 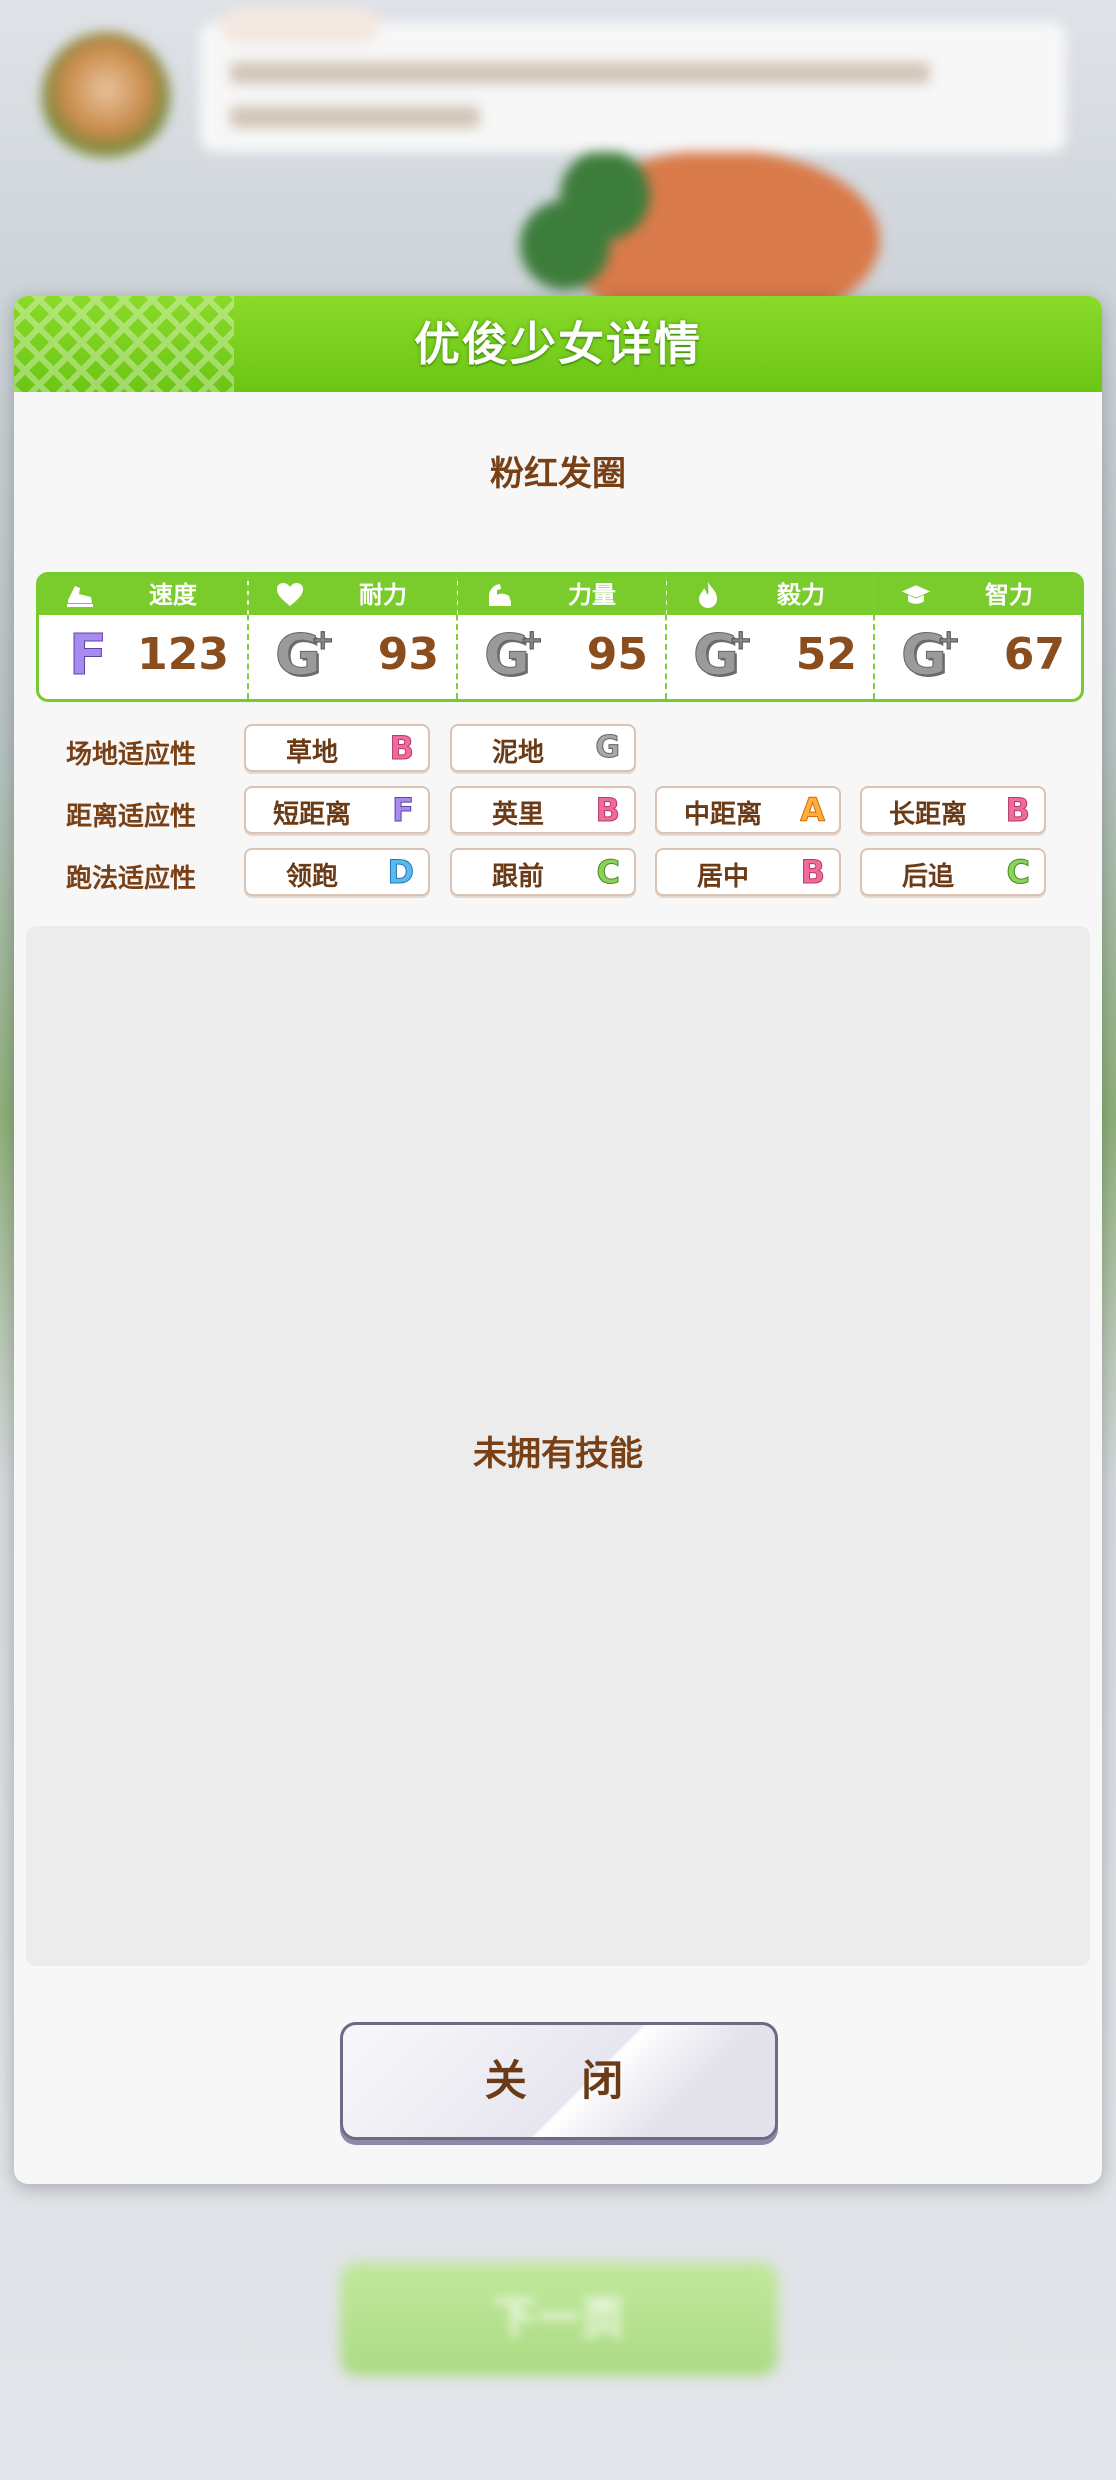 What do you see at coordinates (558, 474) in the screenshot?
I see `item-name: 粉红发圈` at bounding box center [558, 474].